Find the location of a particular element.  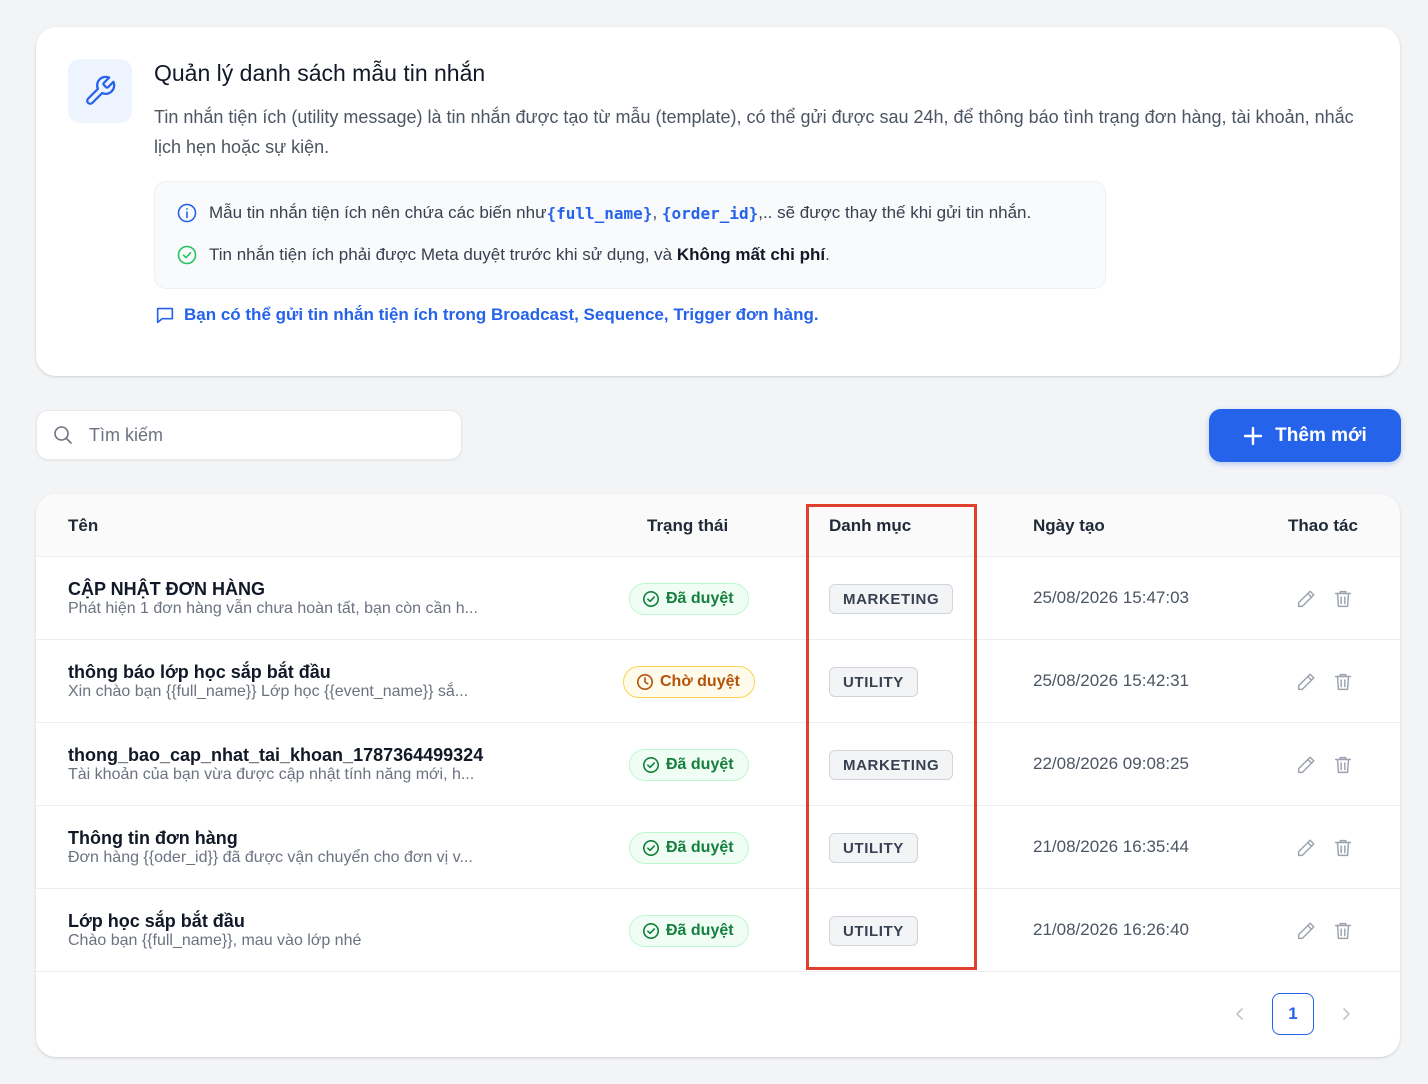

status-badge: Chờ duyệt is located at coordinates (689, 682).